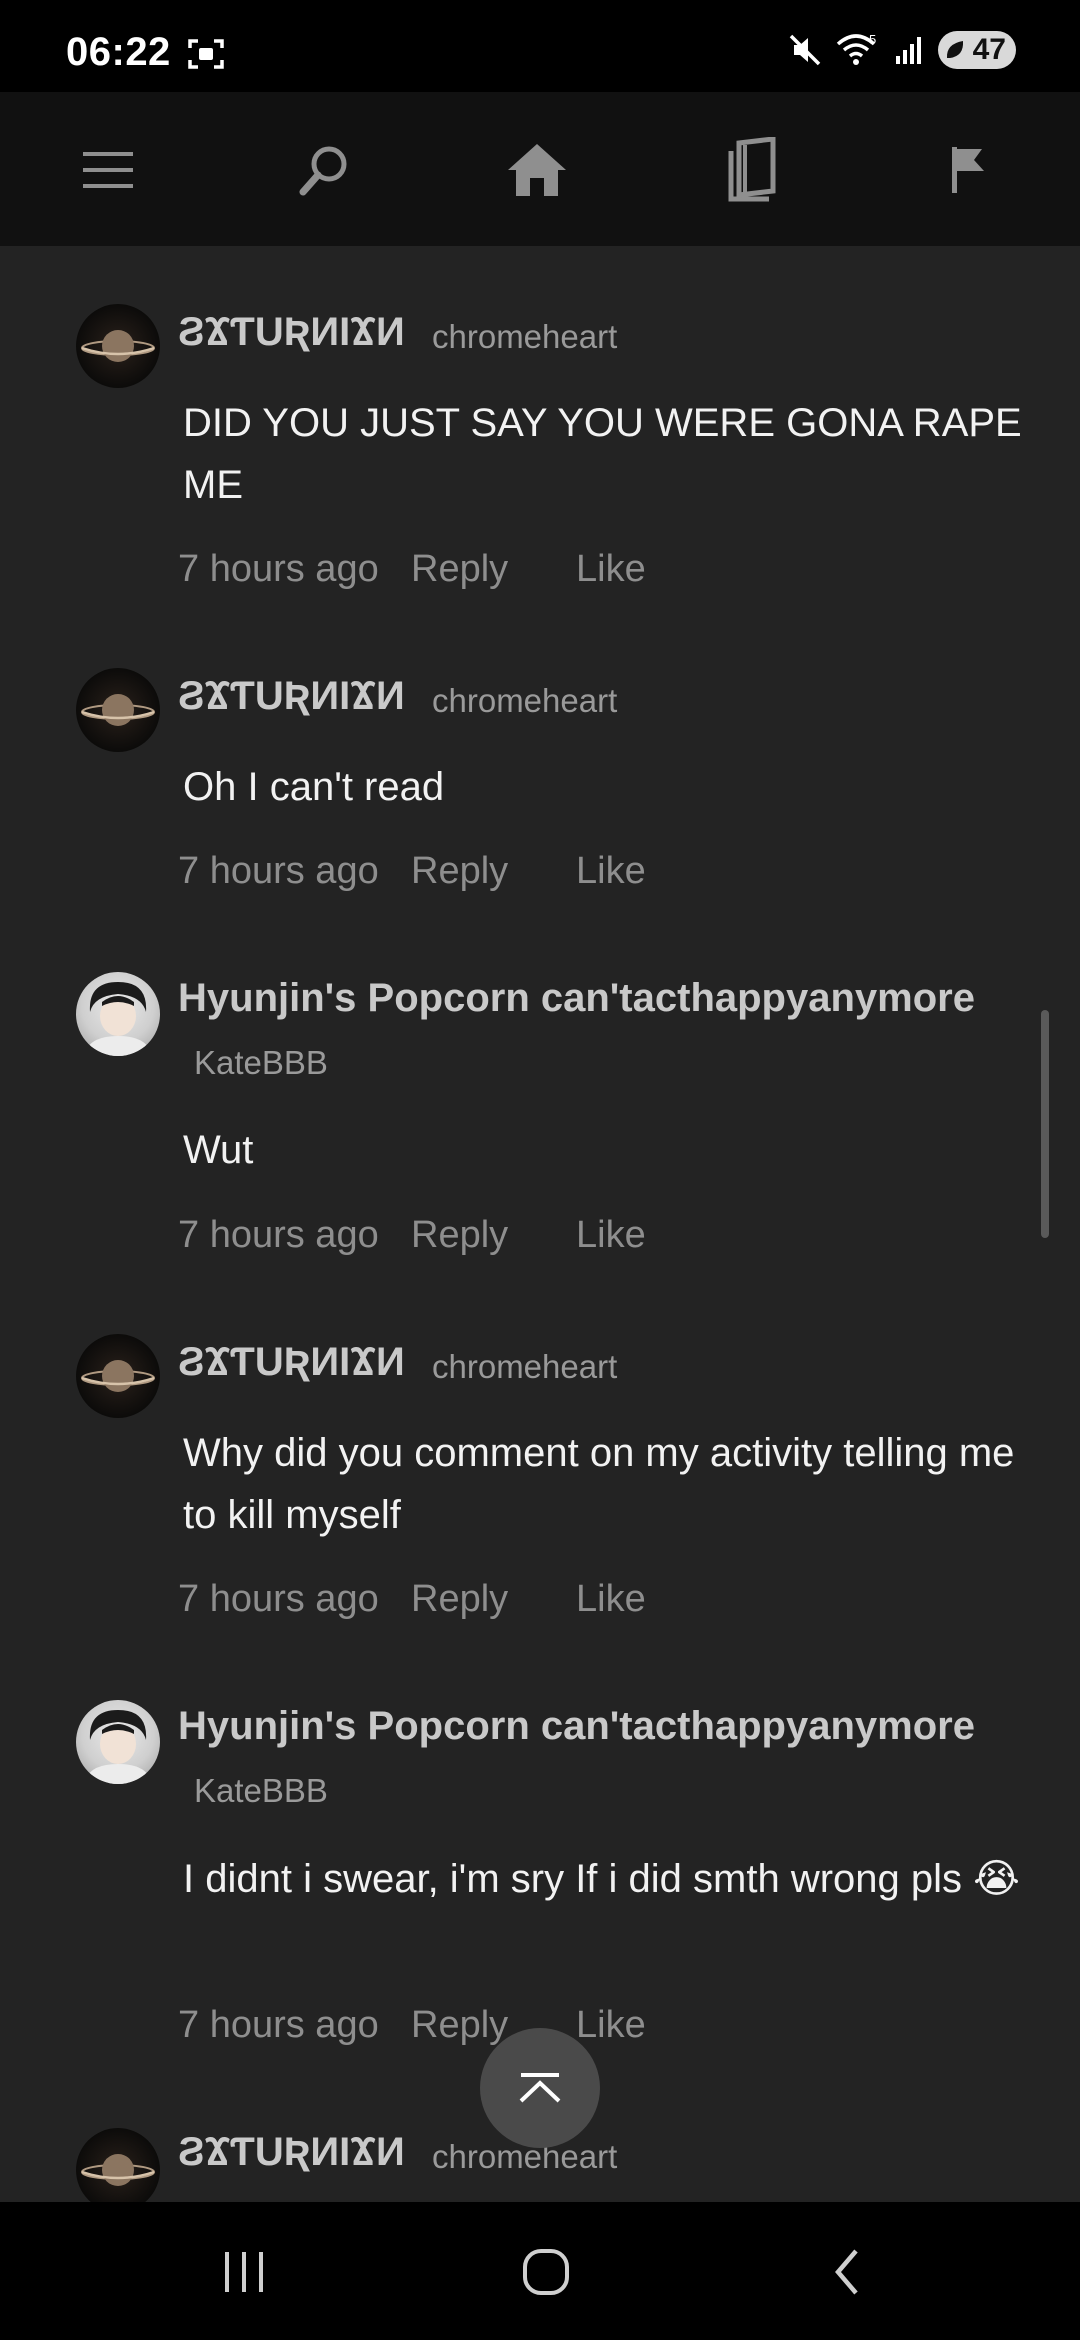 The width and height of the screenshot is (1080, 2340). I want to click on battery-level: 47, so click(989, 49).